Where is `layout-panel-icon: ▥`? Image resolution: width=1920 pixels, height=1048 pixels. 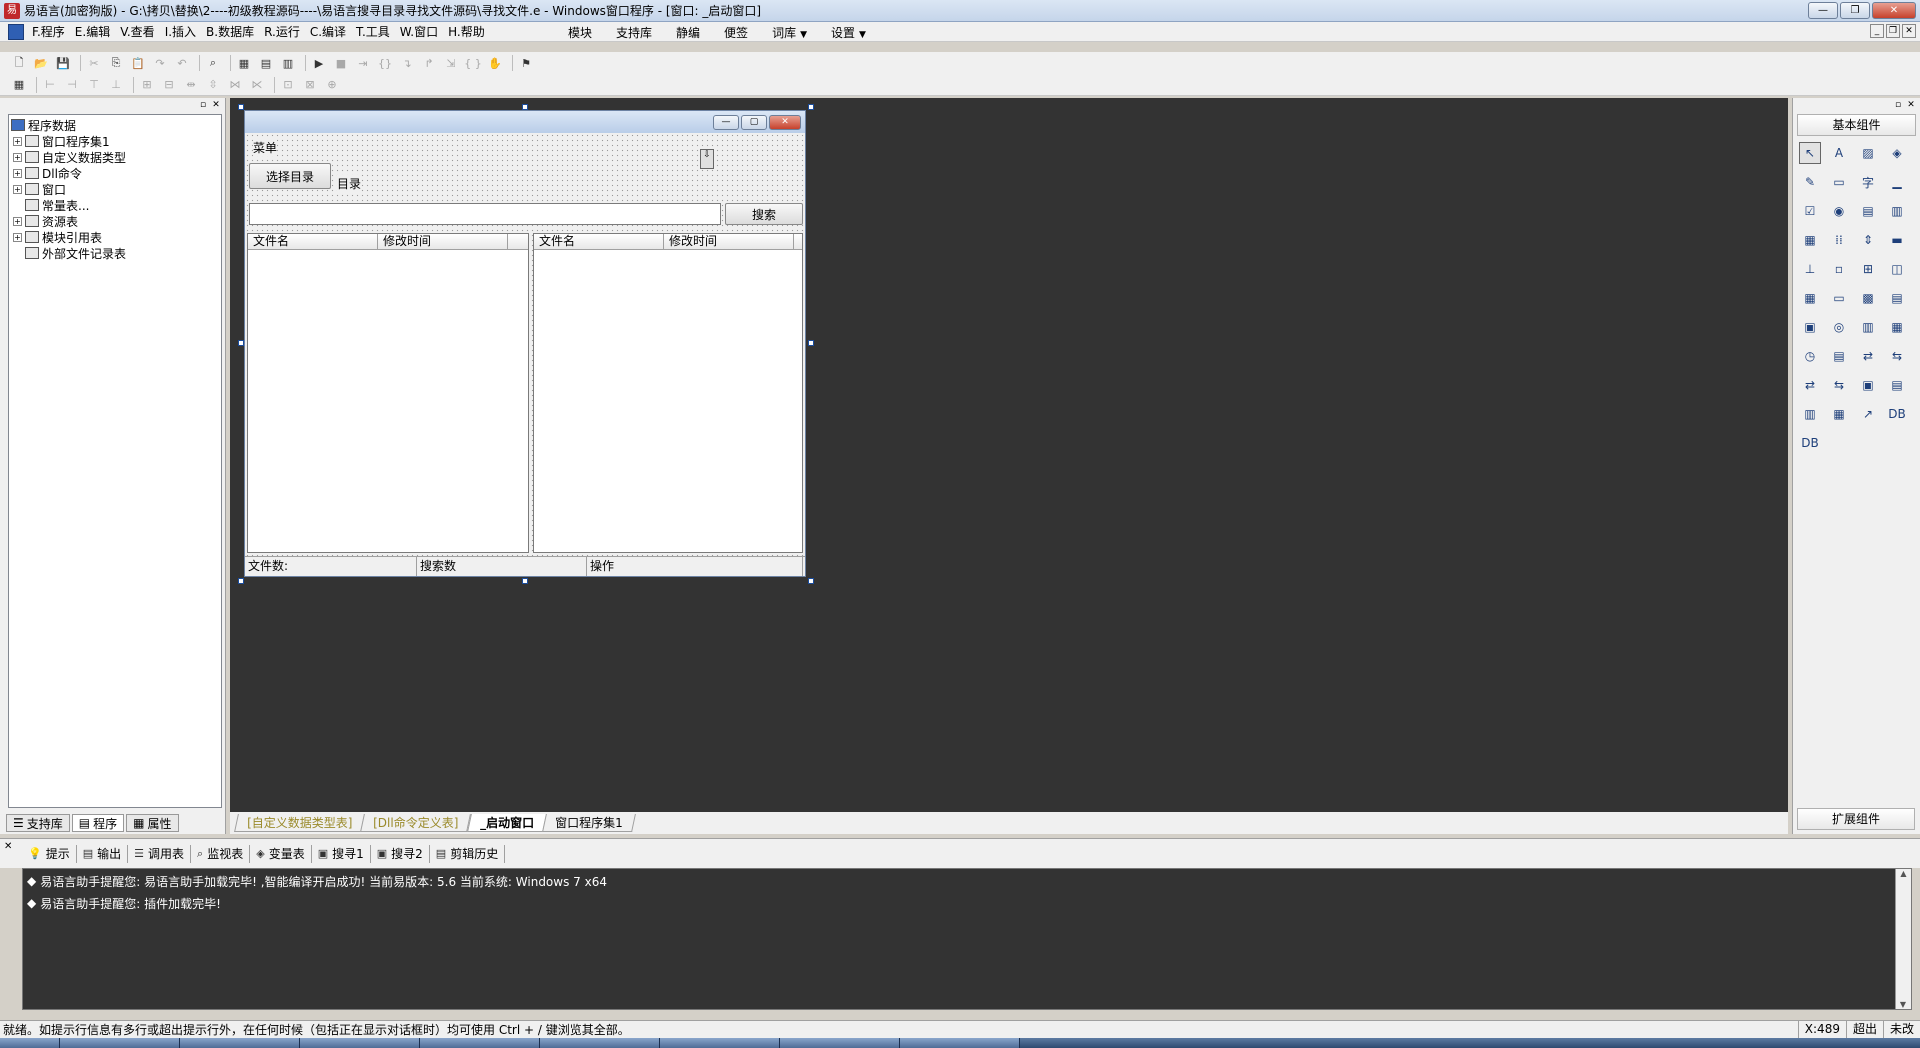 layout-panel-icon: ▥ is located at coordinates (288, 63).